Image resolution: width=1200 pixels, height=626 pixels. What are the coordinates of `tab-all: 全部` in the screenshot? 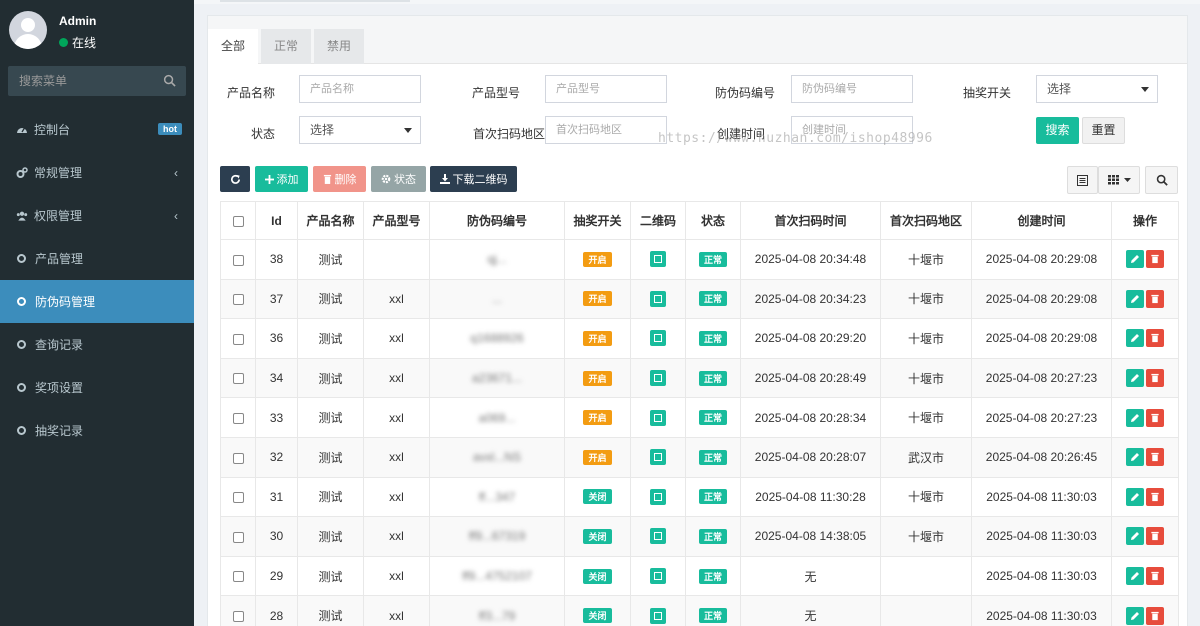 It's located at (233, 46).